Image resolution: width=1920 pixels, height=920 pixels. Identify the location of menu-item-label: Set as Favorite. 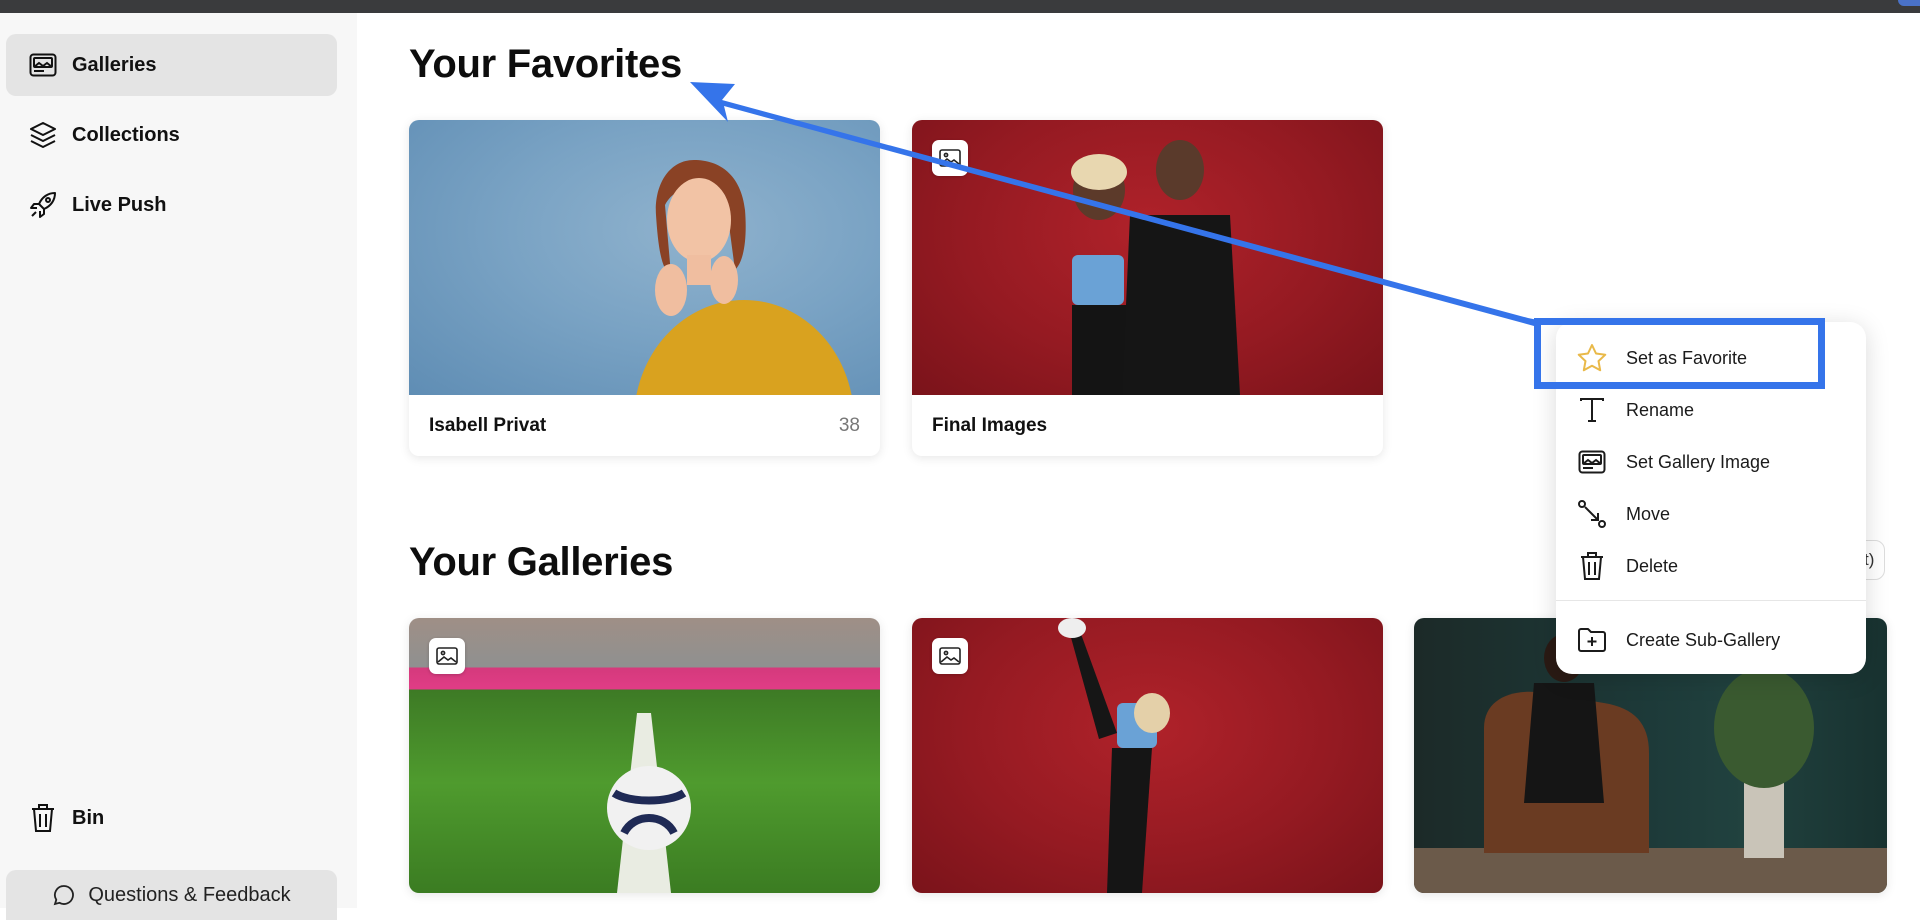
(1687, 357).